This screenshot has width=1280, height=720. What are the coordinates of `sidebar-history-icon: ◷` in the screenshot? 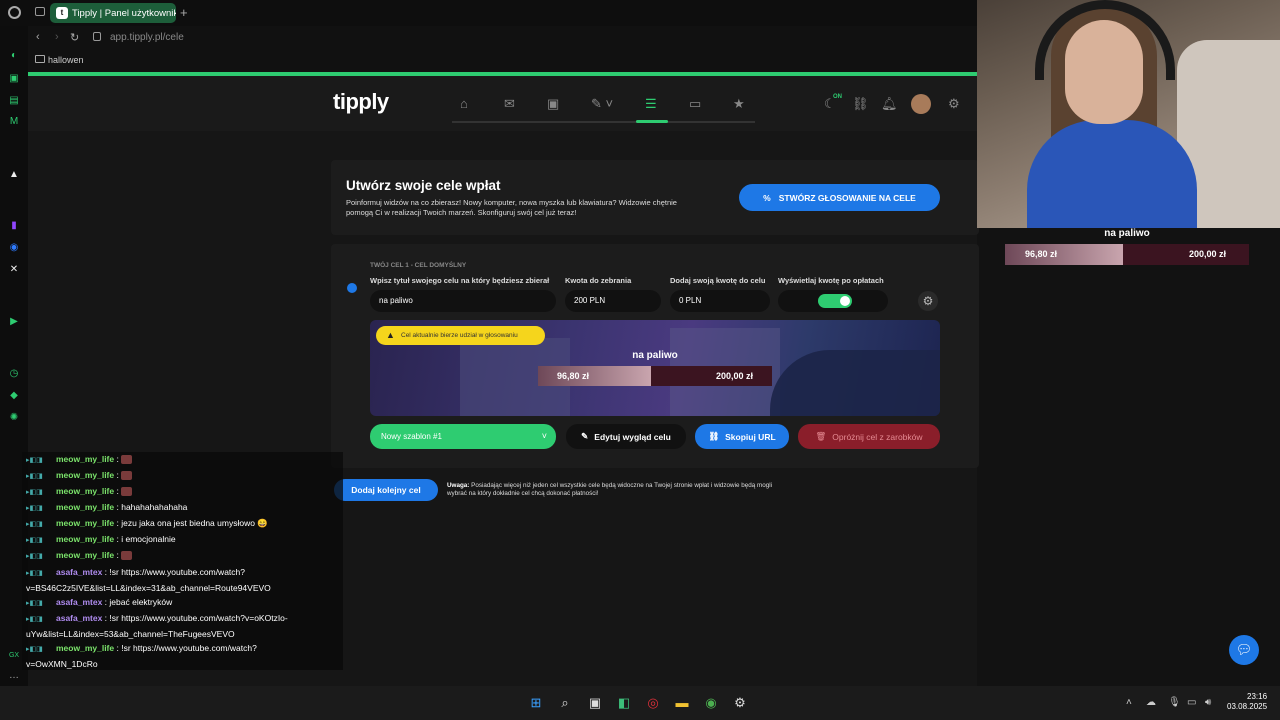 It's located at (14, 374).